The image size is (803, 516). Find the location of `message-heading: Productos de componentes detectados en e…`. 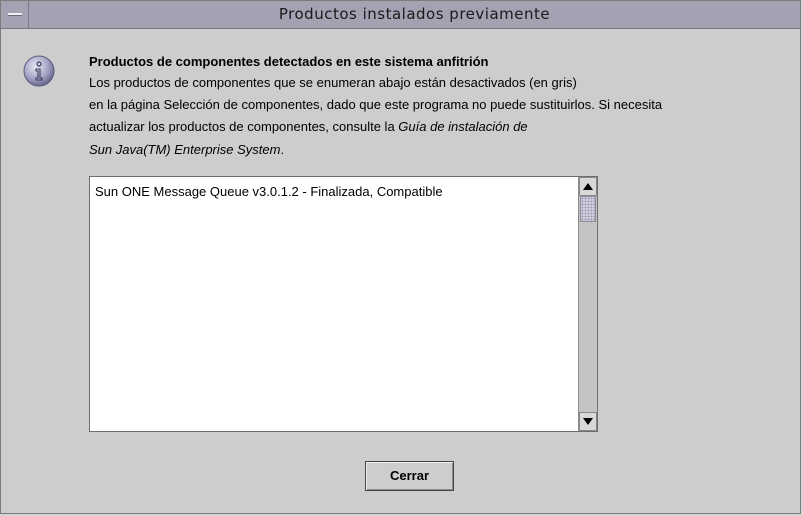

message-heading: Productos de componentes detectados en e… is located at coordinates (289, 61).